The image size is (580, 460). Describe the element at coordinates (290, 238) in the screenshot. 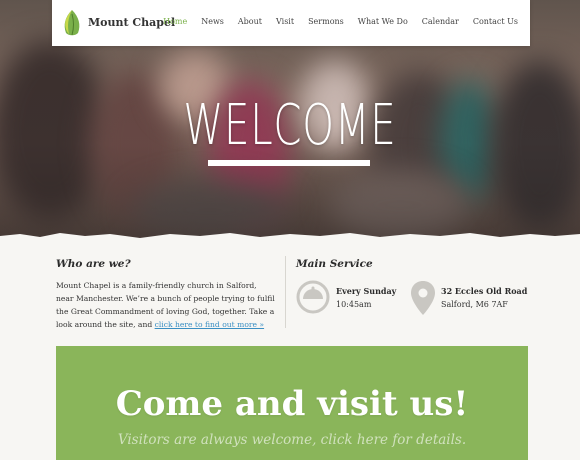

I see `torn-paper-edge` at that location.